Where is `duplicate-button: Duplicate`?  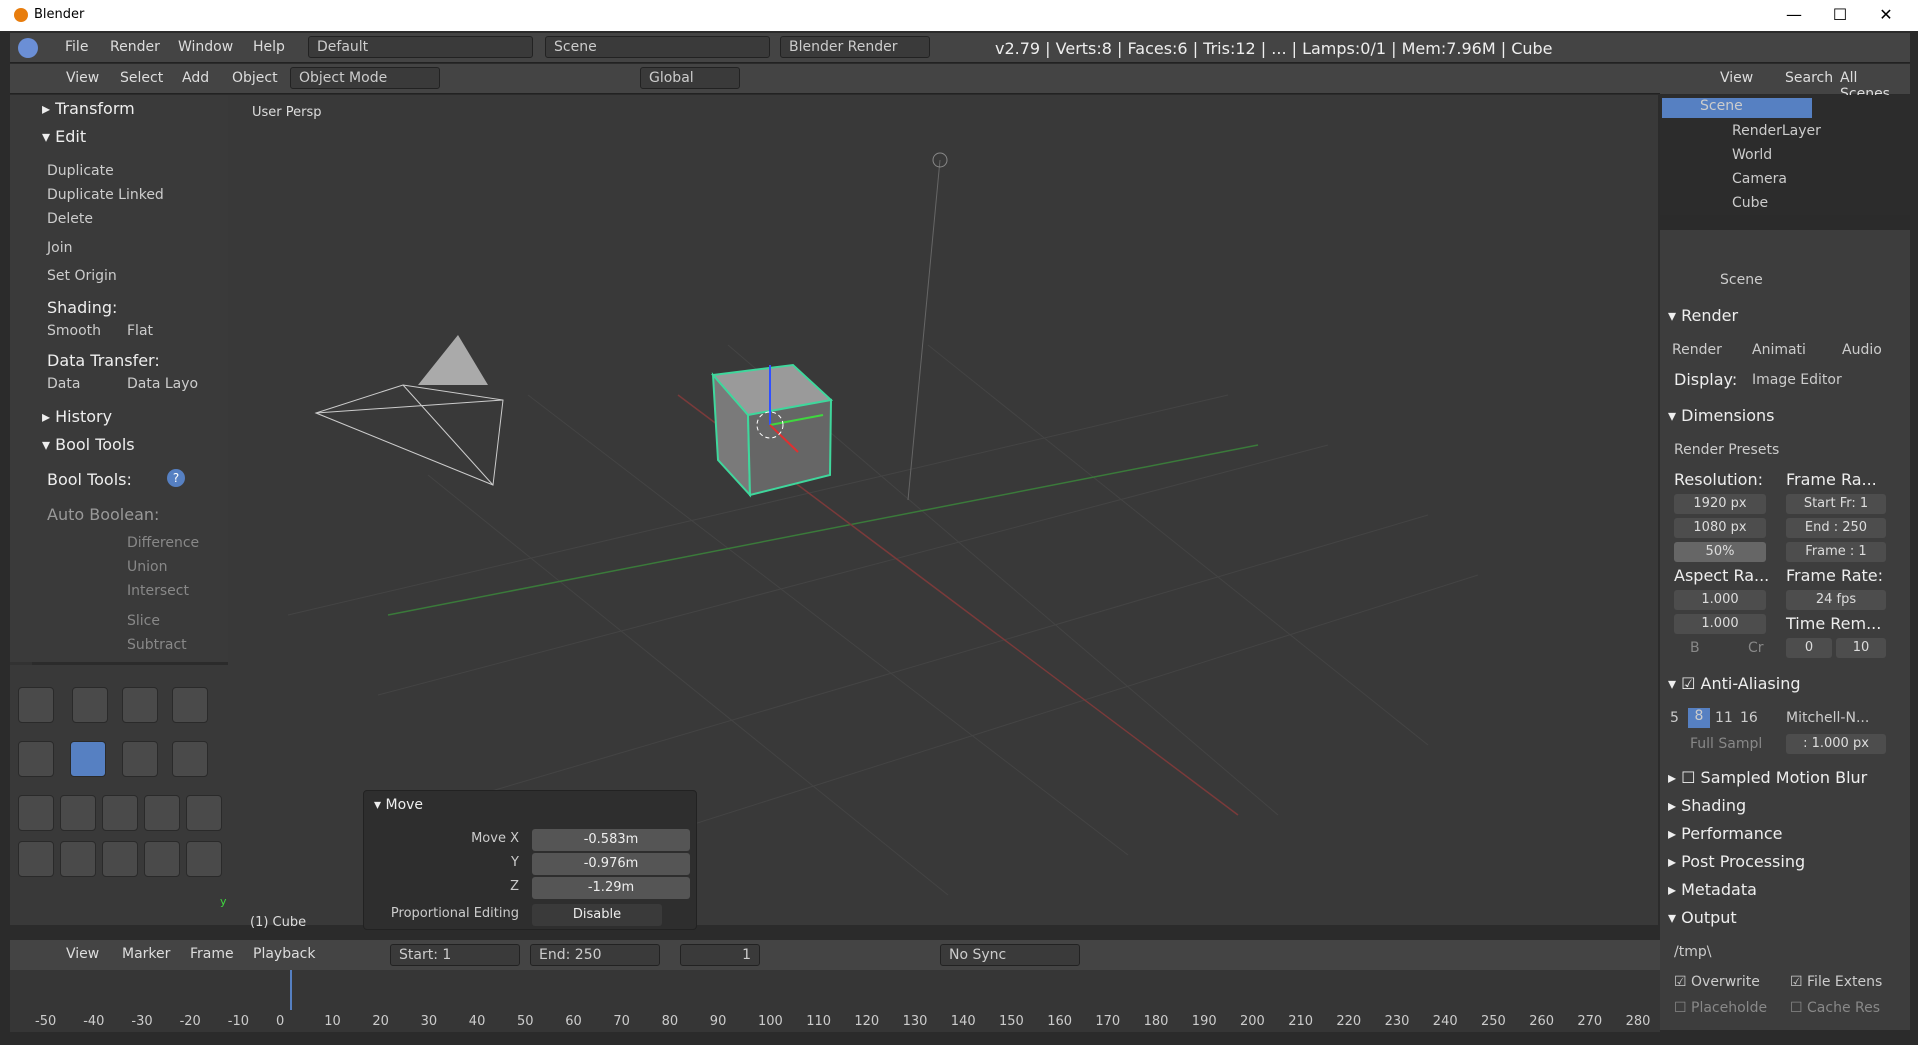 duplicate-button: Duplicate is located at coordinates (80, 171).